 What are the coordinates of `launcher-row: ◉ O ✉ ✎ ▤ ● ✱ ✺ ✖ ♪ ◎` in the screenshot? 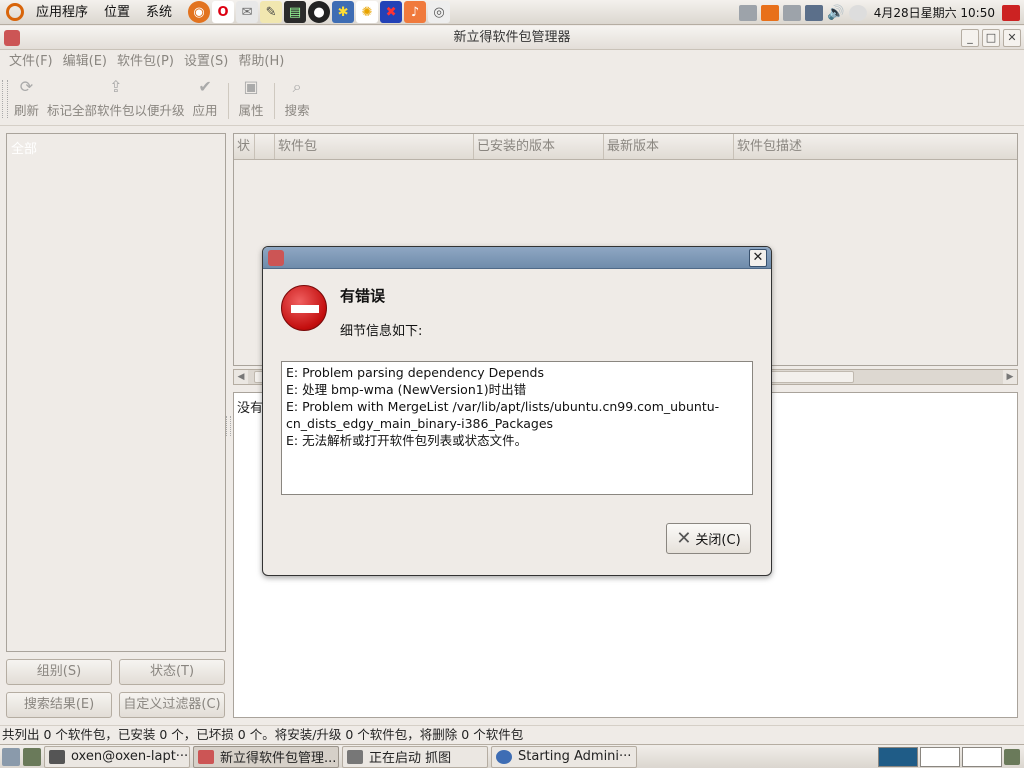 It's located at (319, 12).